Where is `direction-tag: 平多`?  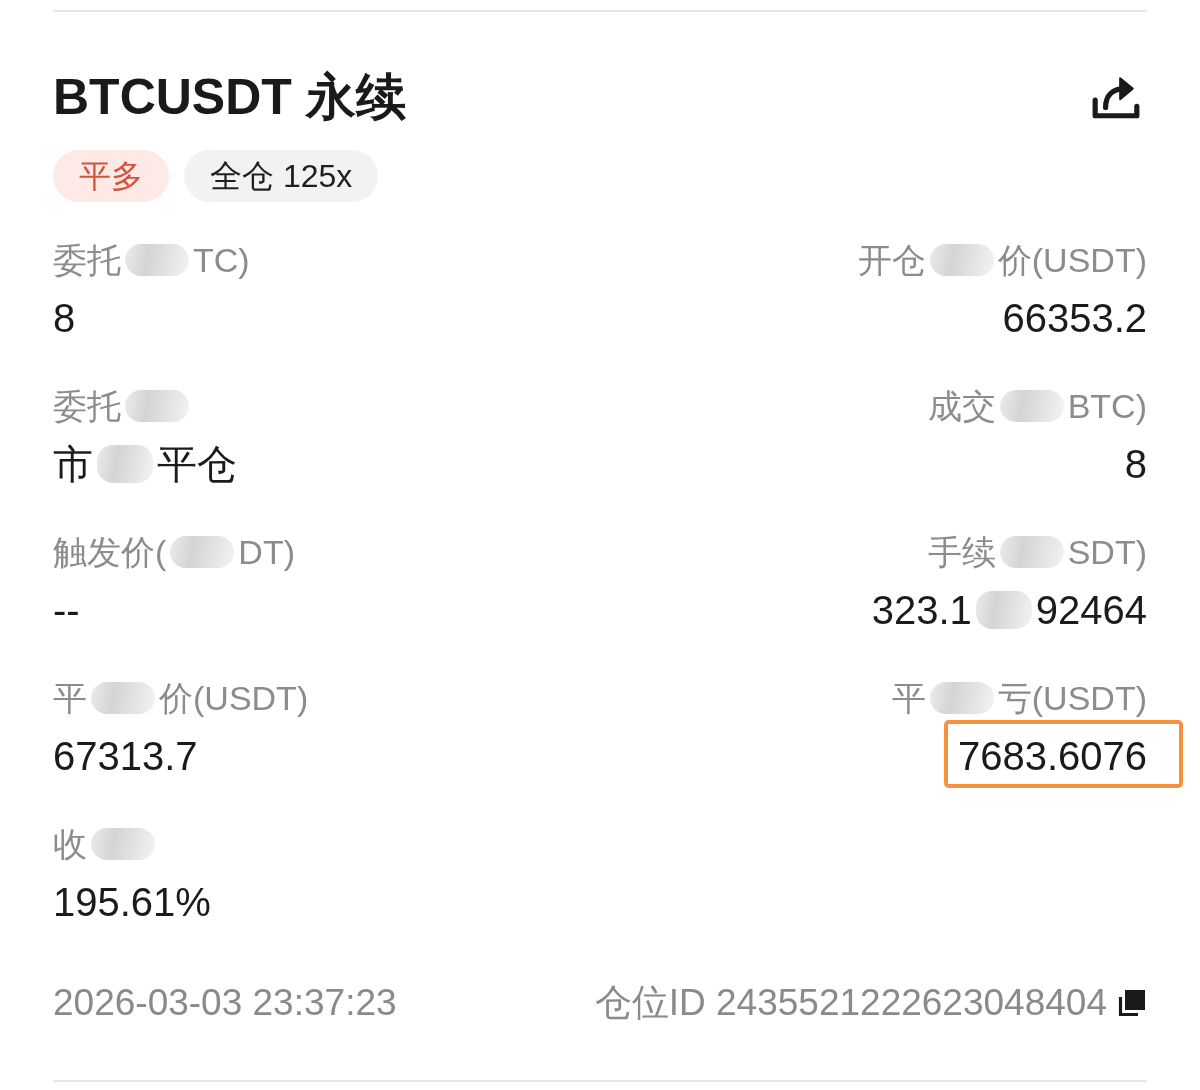 direction-tag: 平多 is located at coordinates (111, 176).